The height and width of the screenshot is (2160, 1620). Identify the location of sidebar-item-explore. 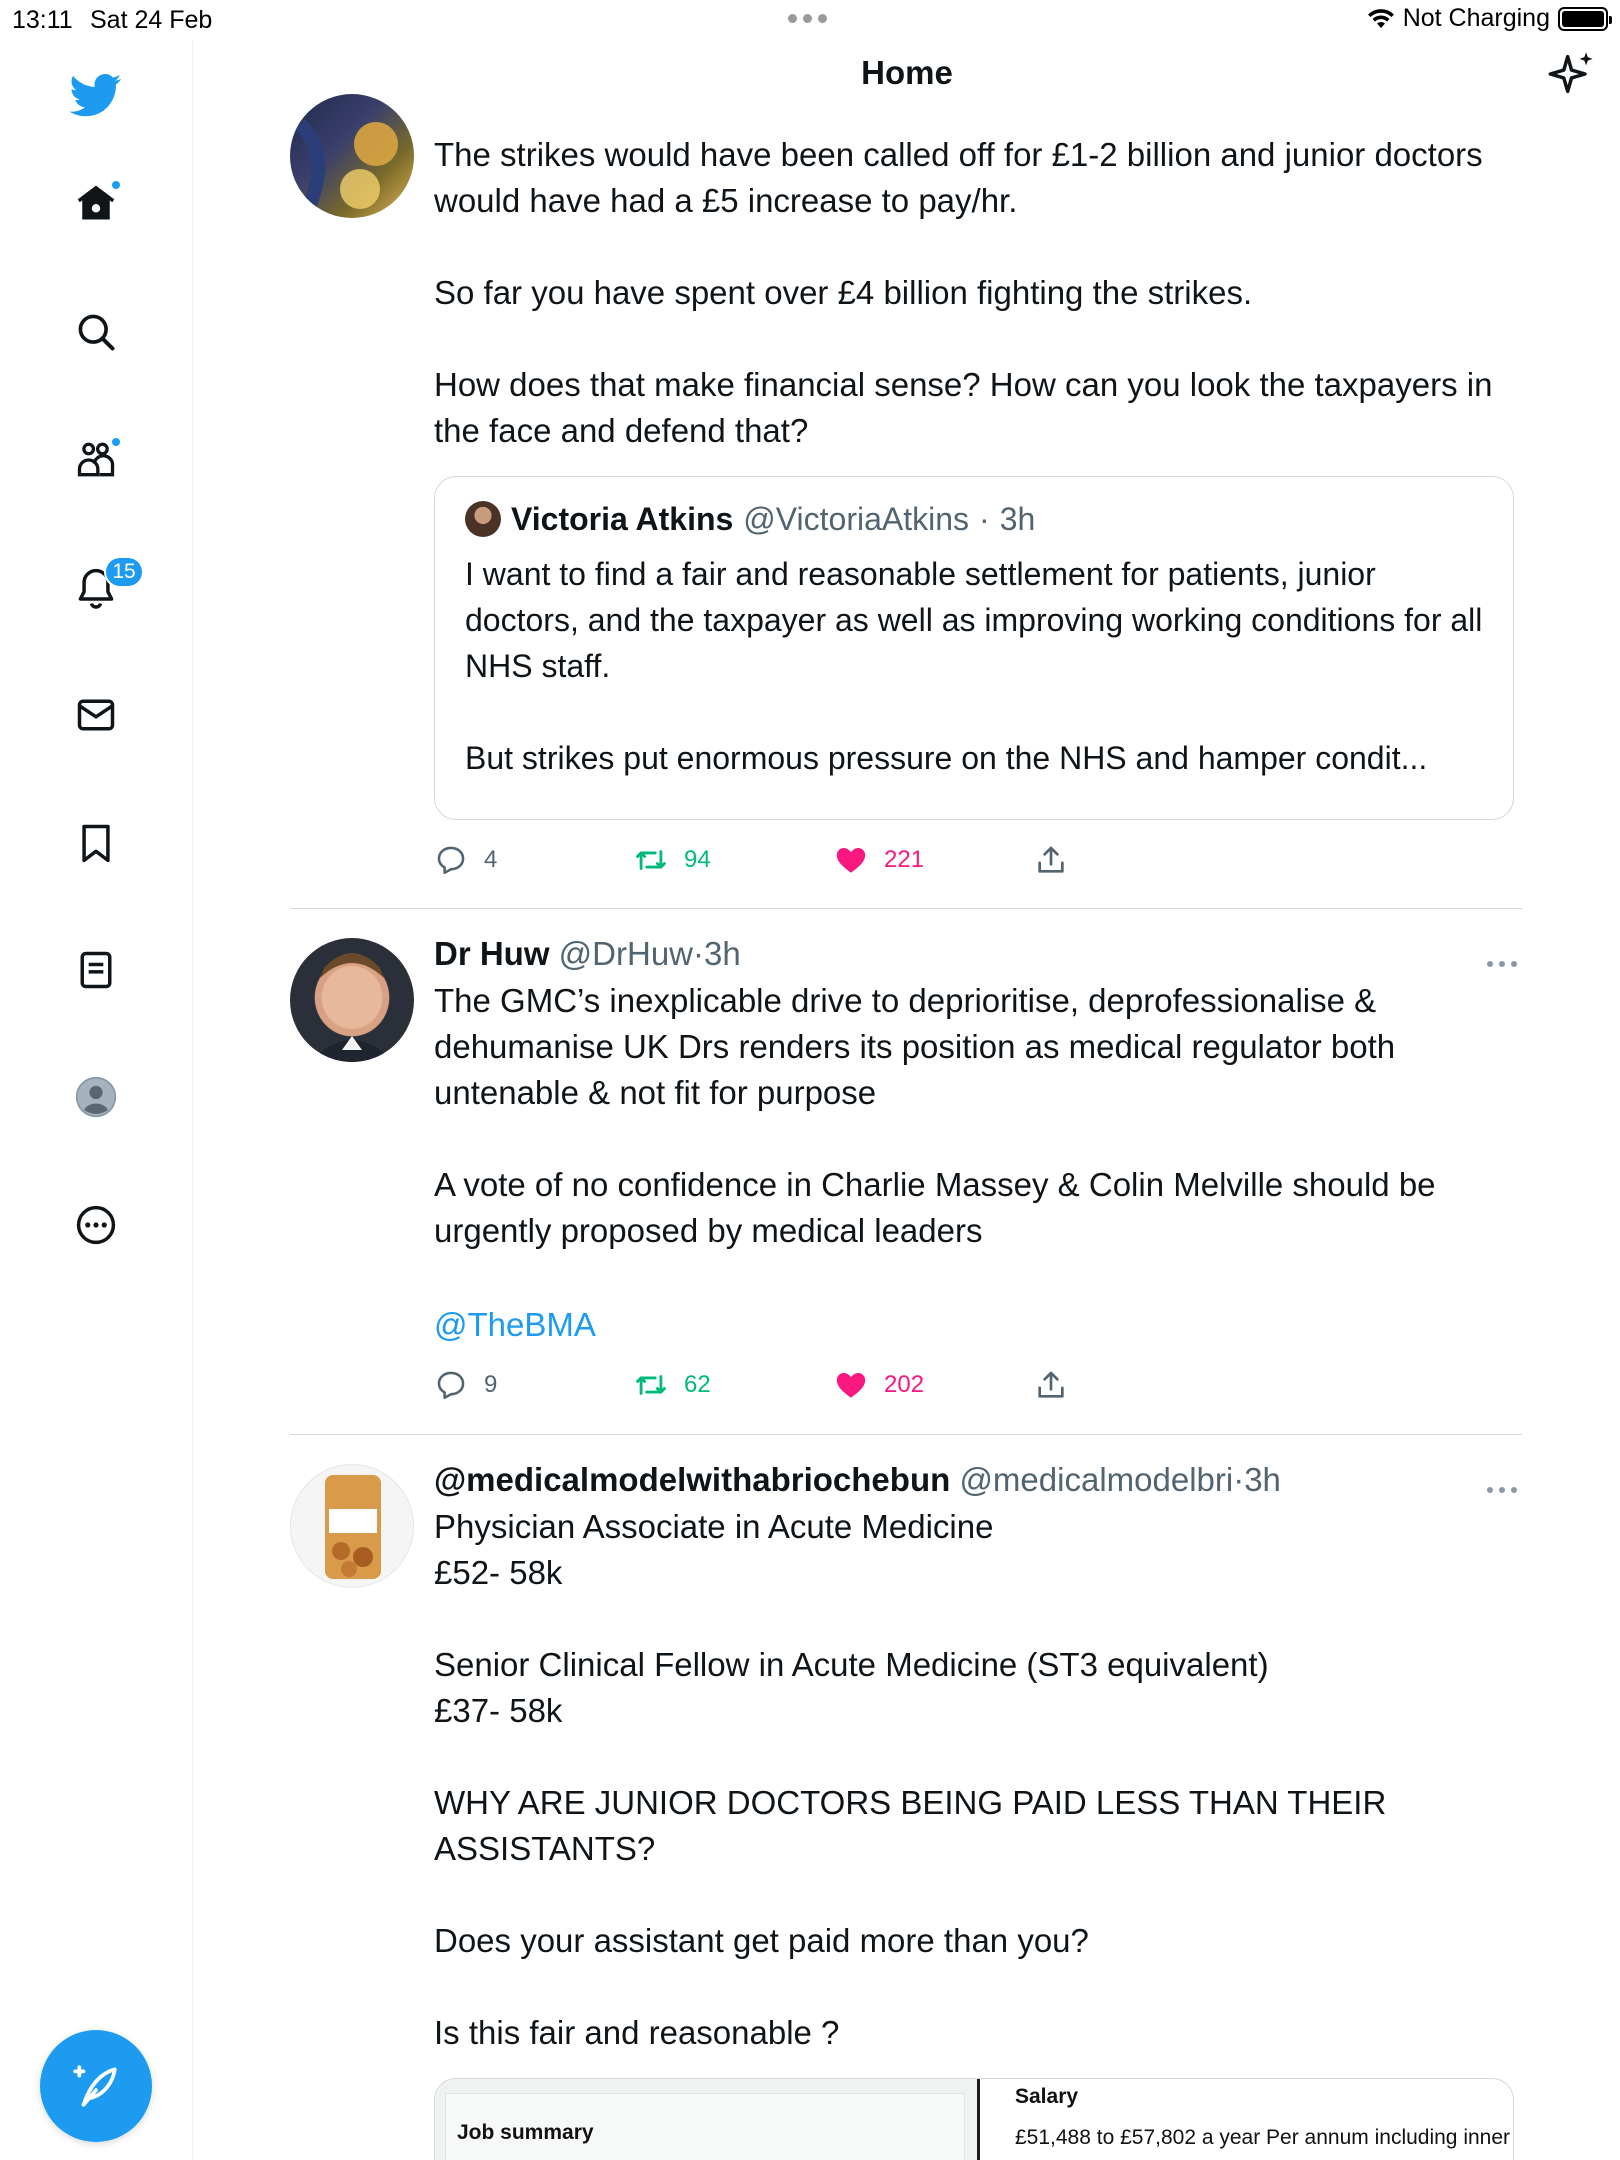
(96, 332).